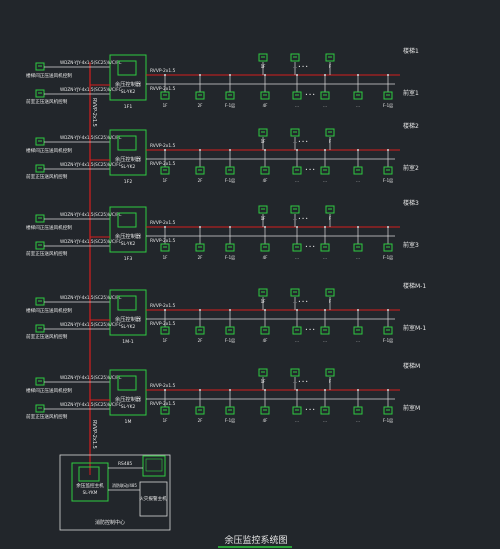 This screenshot has height=549, width=500. I want to click on group-4-top-sensor-label-0: 1F, so click(264, 381).